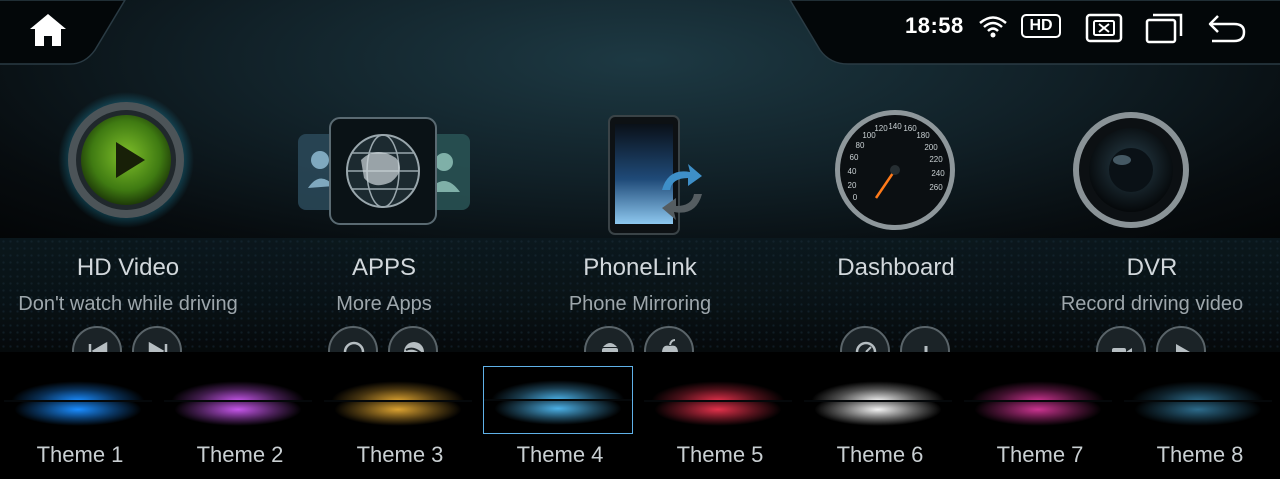 Image resolution: width=1280 pixels, height=479 pixels. I want to click on app-hd-video: HD Video Don't watch while driving, so click(128, 221).